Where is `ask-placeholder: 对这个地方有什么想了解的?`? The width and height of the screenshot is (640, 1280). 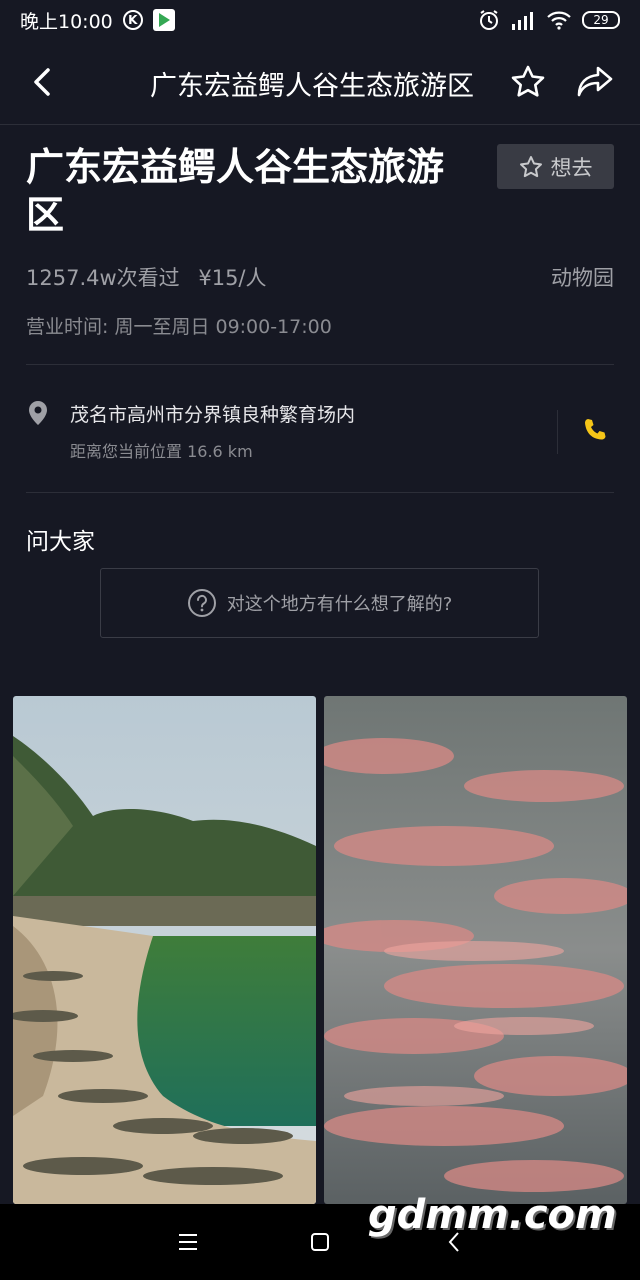
ask-placeholder: 对这个地方有什么想了解的? is located at coordinates (339, 604).